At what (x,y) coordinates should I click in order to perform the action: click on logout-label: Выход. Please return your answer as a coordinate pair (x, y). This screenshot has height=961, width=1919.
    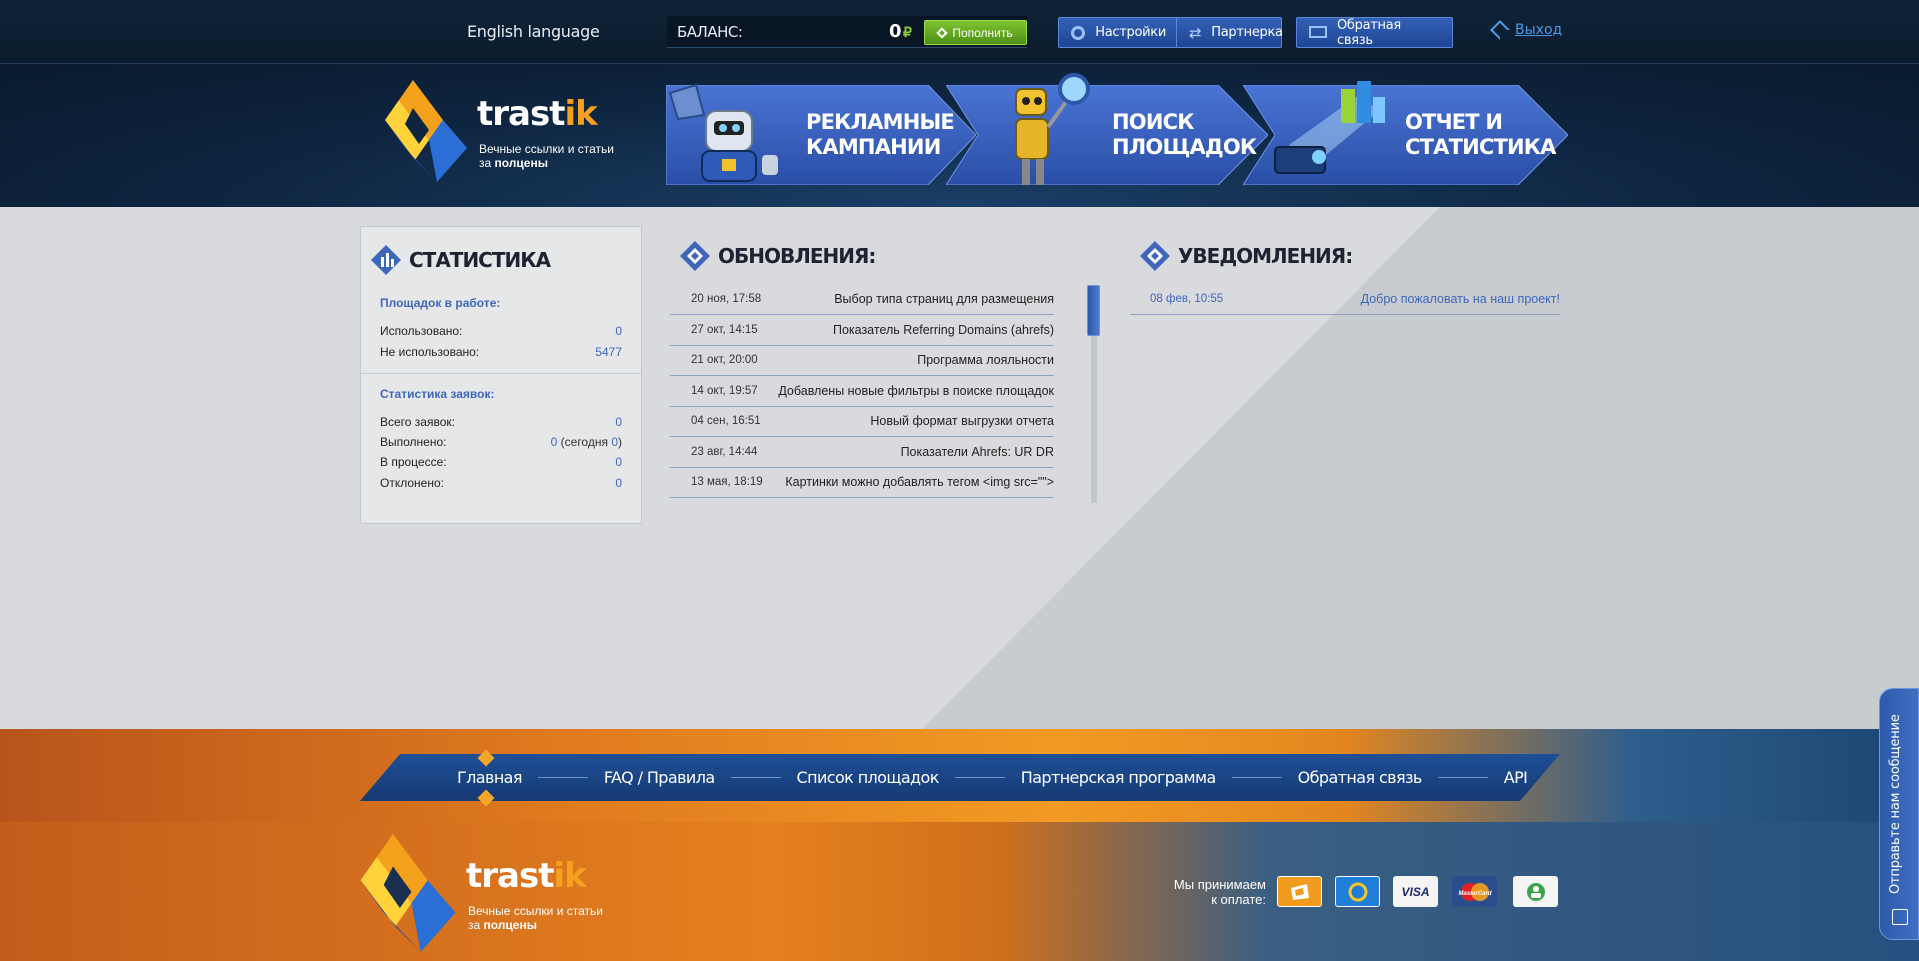
    Looking at the image, I should click on (1539, 30).